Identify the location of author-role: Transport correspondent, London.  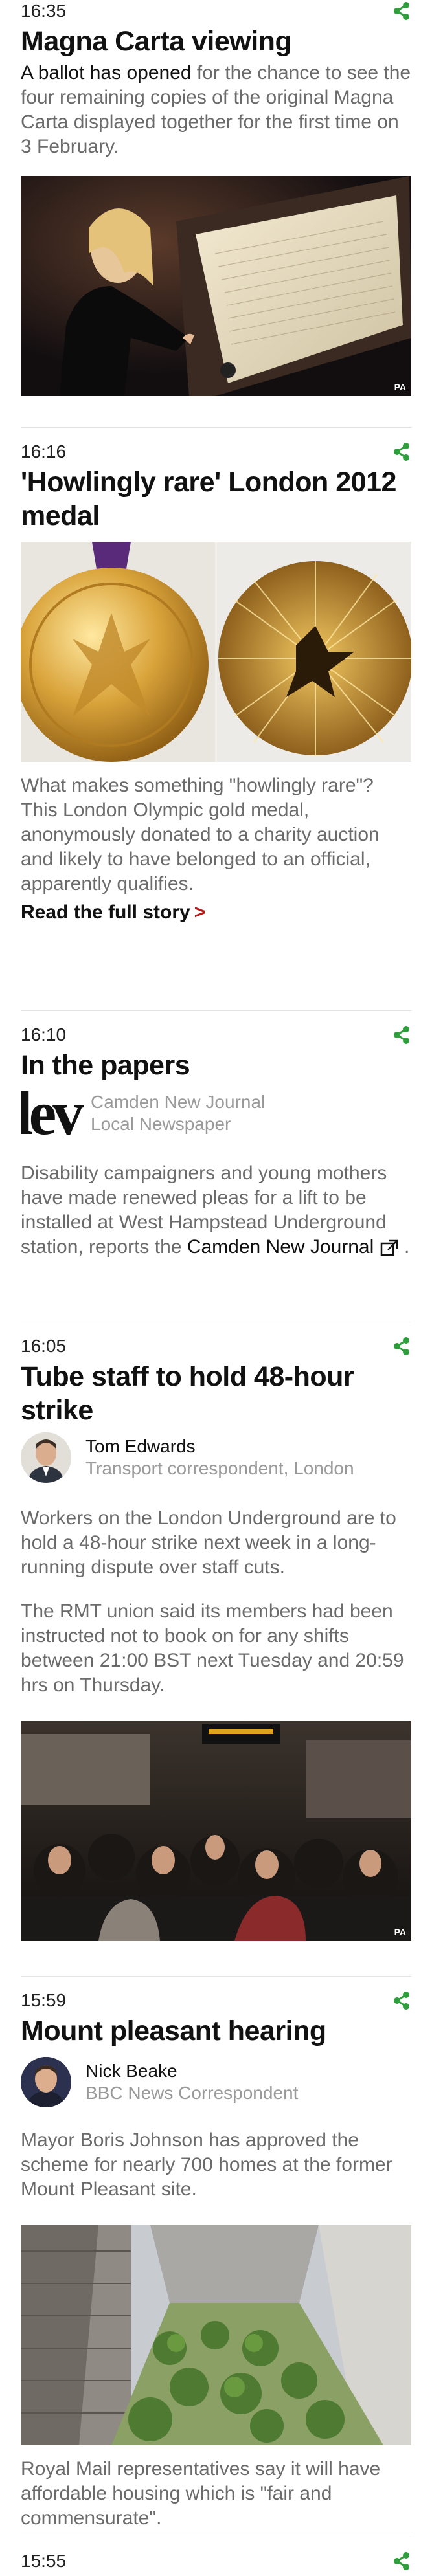
(219, 1468).